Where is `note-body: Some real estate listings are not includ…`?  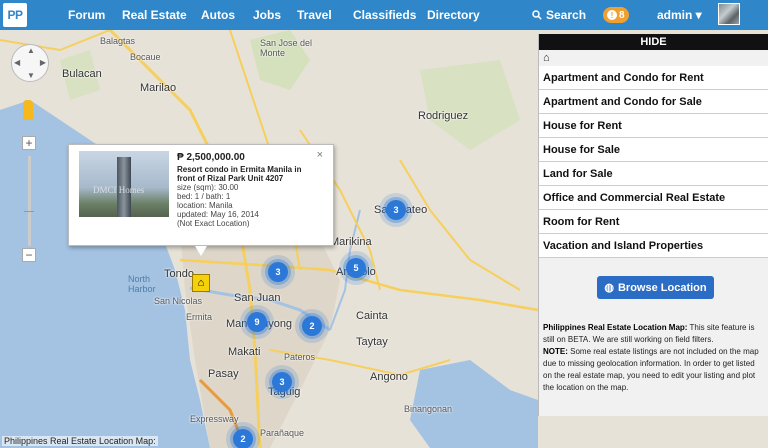
note-body: Some real estate listings are not includ… is located at coordinates (651, 369).